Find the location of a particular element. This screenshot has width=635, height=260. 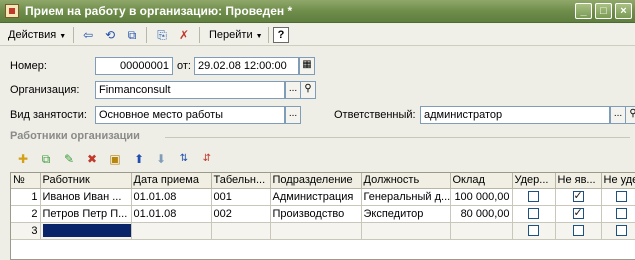

post-document-icon: ⎘ is located at coordinates (162, 35).